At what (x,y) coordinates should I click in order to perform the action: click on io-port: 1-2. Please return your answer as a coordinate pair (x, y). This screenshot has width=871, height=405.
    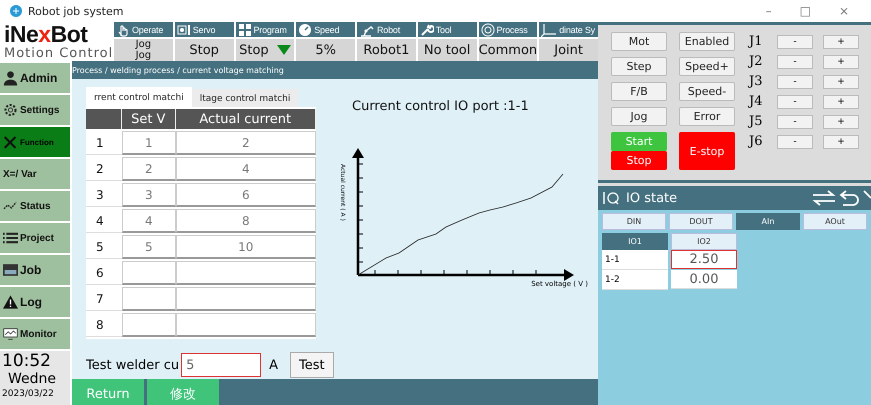
    Looking at the image, I should click on (635, 280).